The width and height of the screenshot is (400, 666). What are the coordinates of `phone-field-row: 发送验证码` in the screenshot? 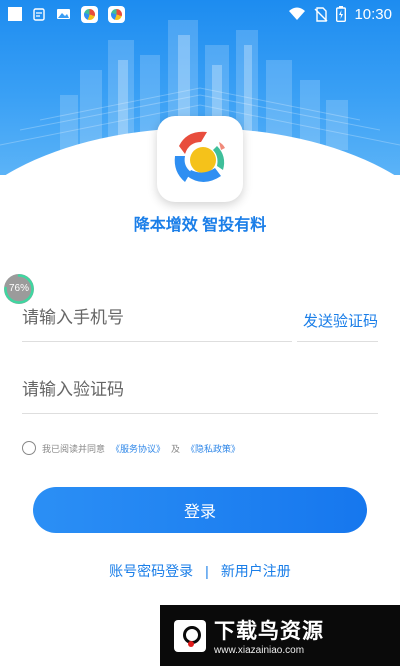 It's located at (200, 321).